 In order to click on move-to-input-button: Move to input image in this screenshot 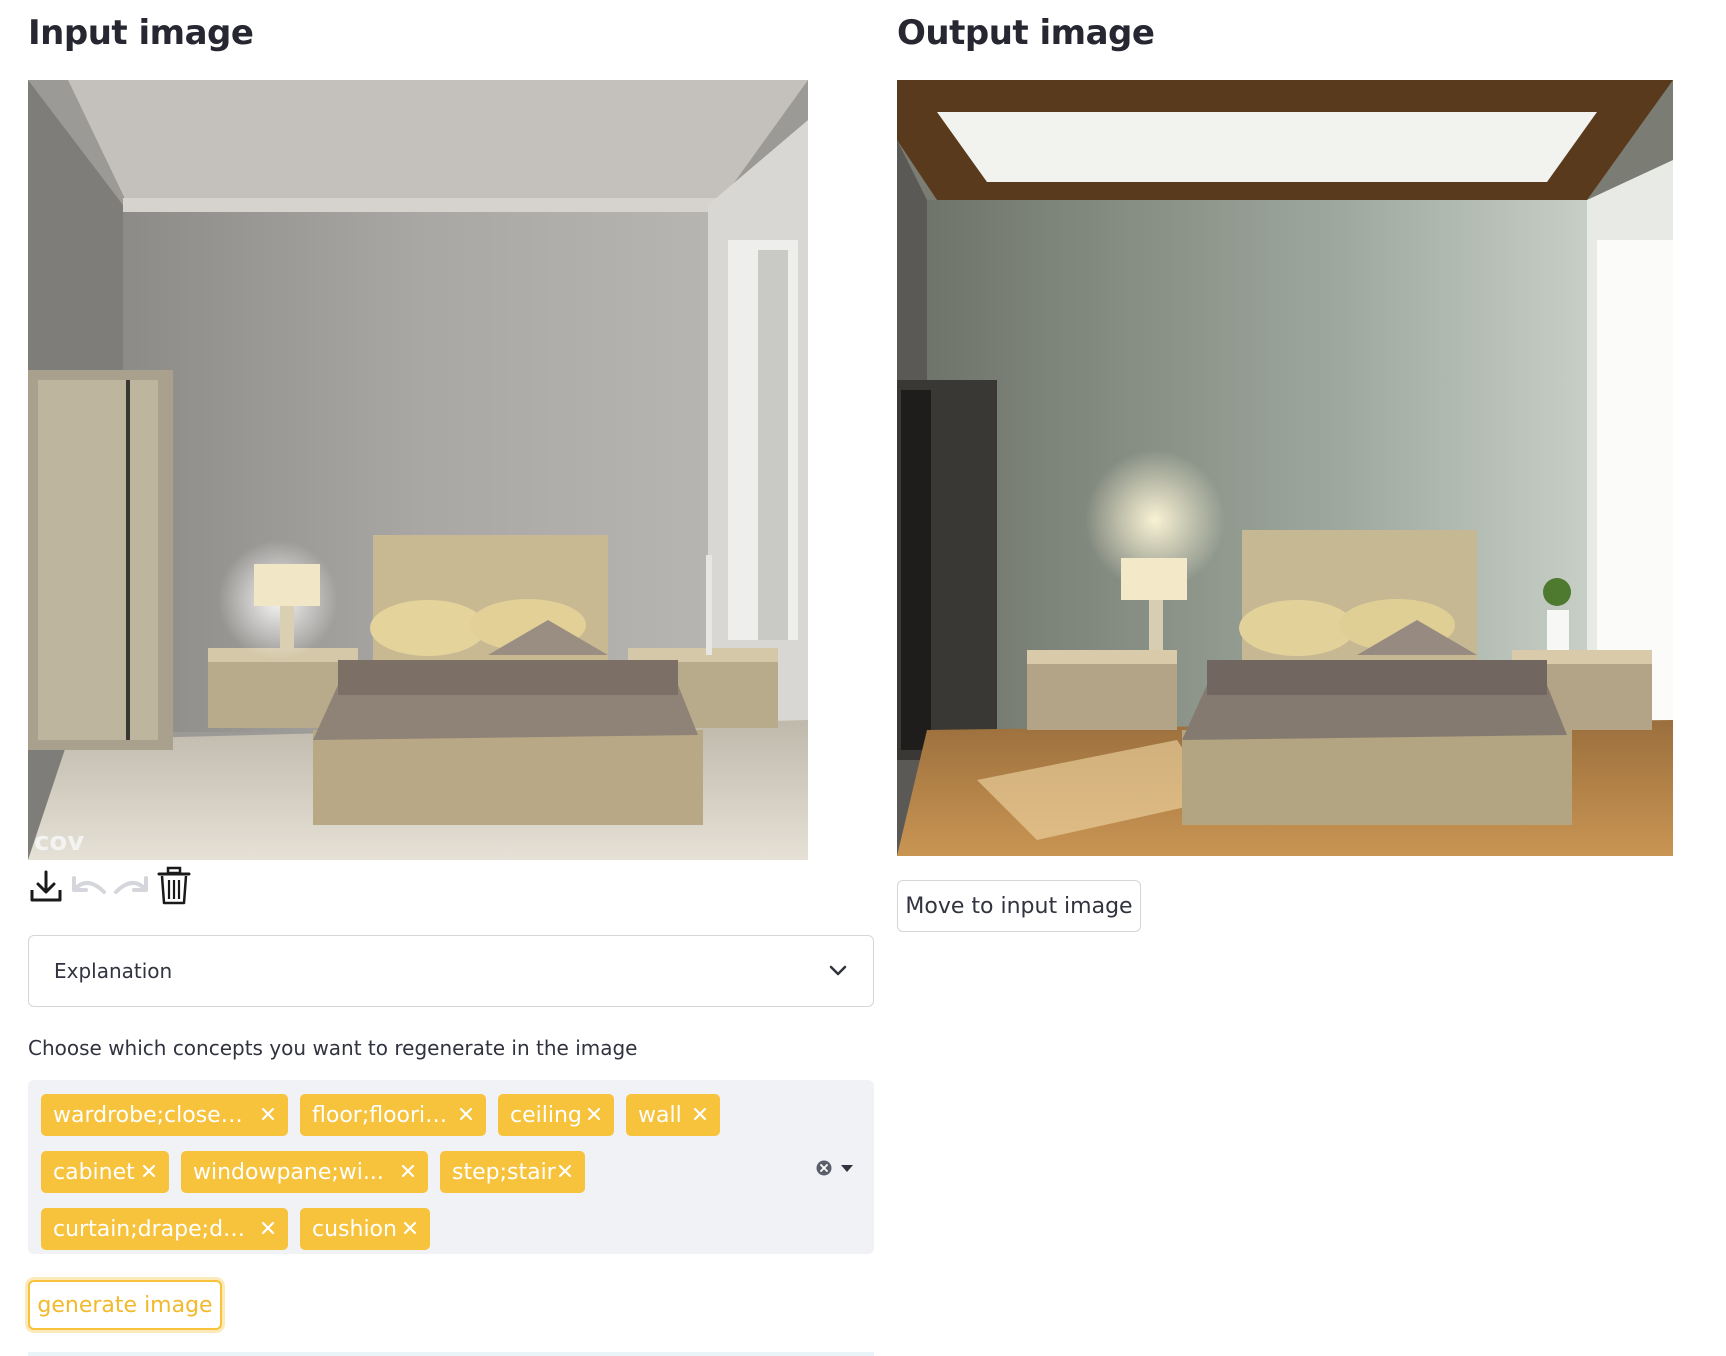, I will do `click(1019, 906)`.